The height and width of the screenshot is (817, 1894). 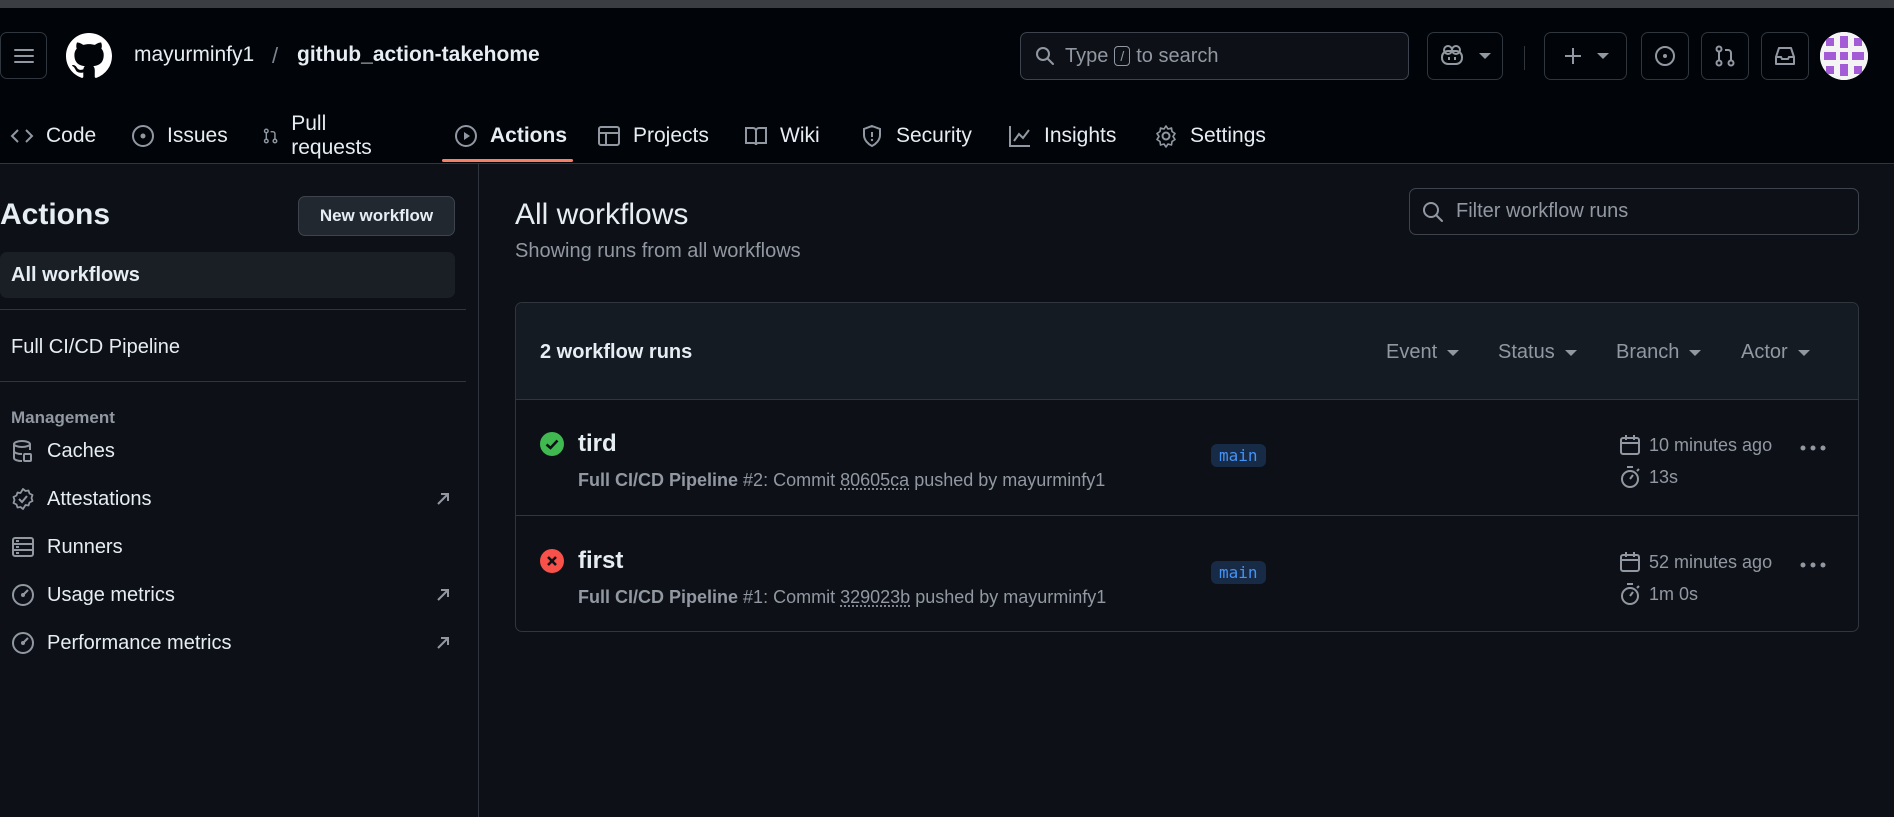 What do you see at coordinates (1664, 476) in the screenshot?
I see `run-duration-text: 13s` at bounding box center [1664, 476].